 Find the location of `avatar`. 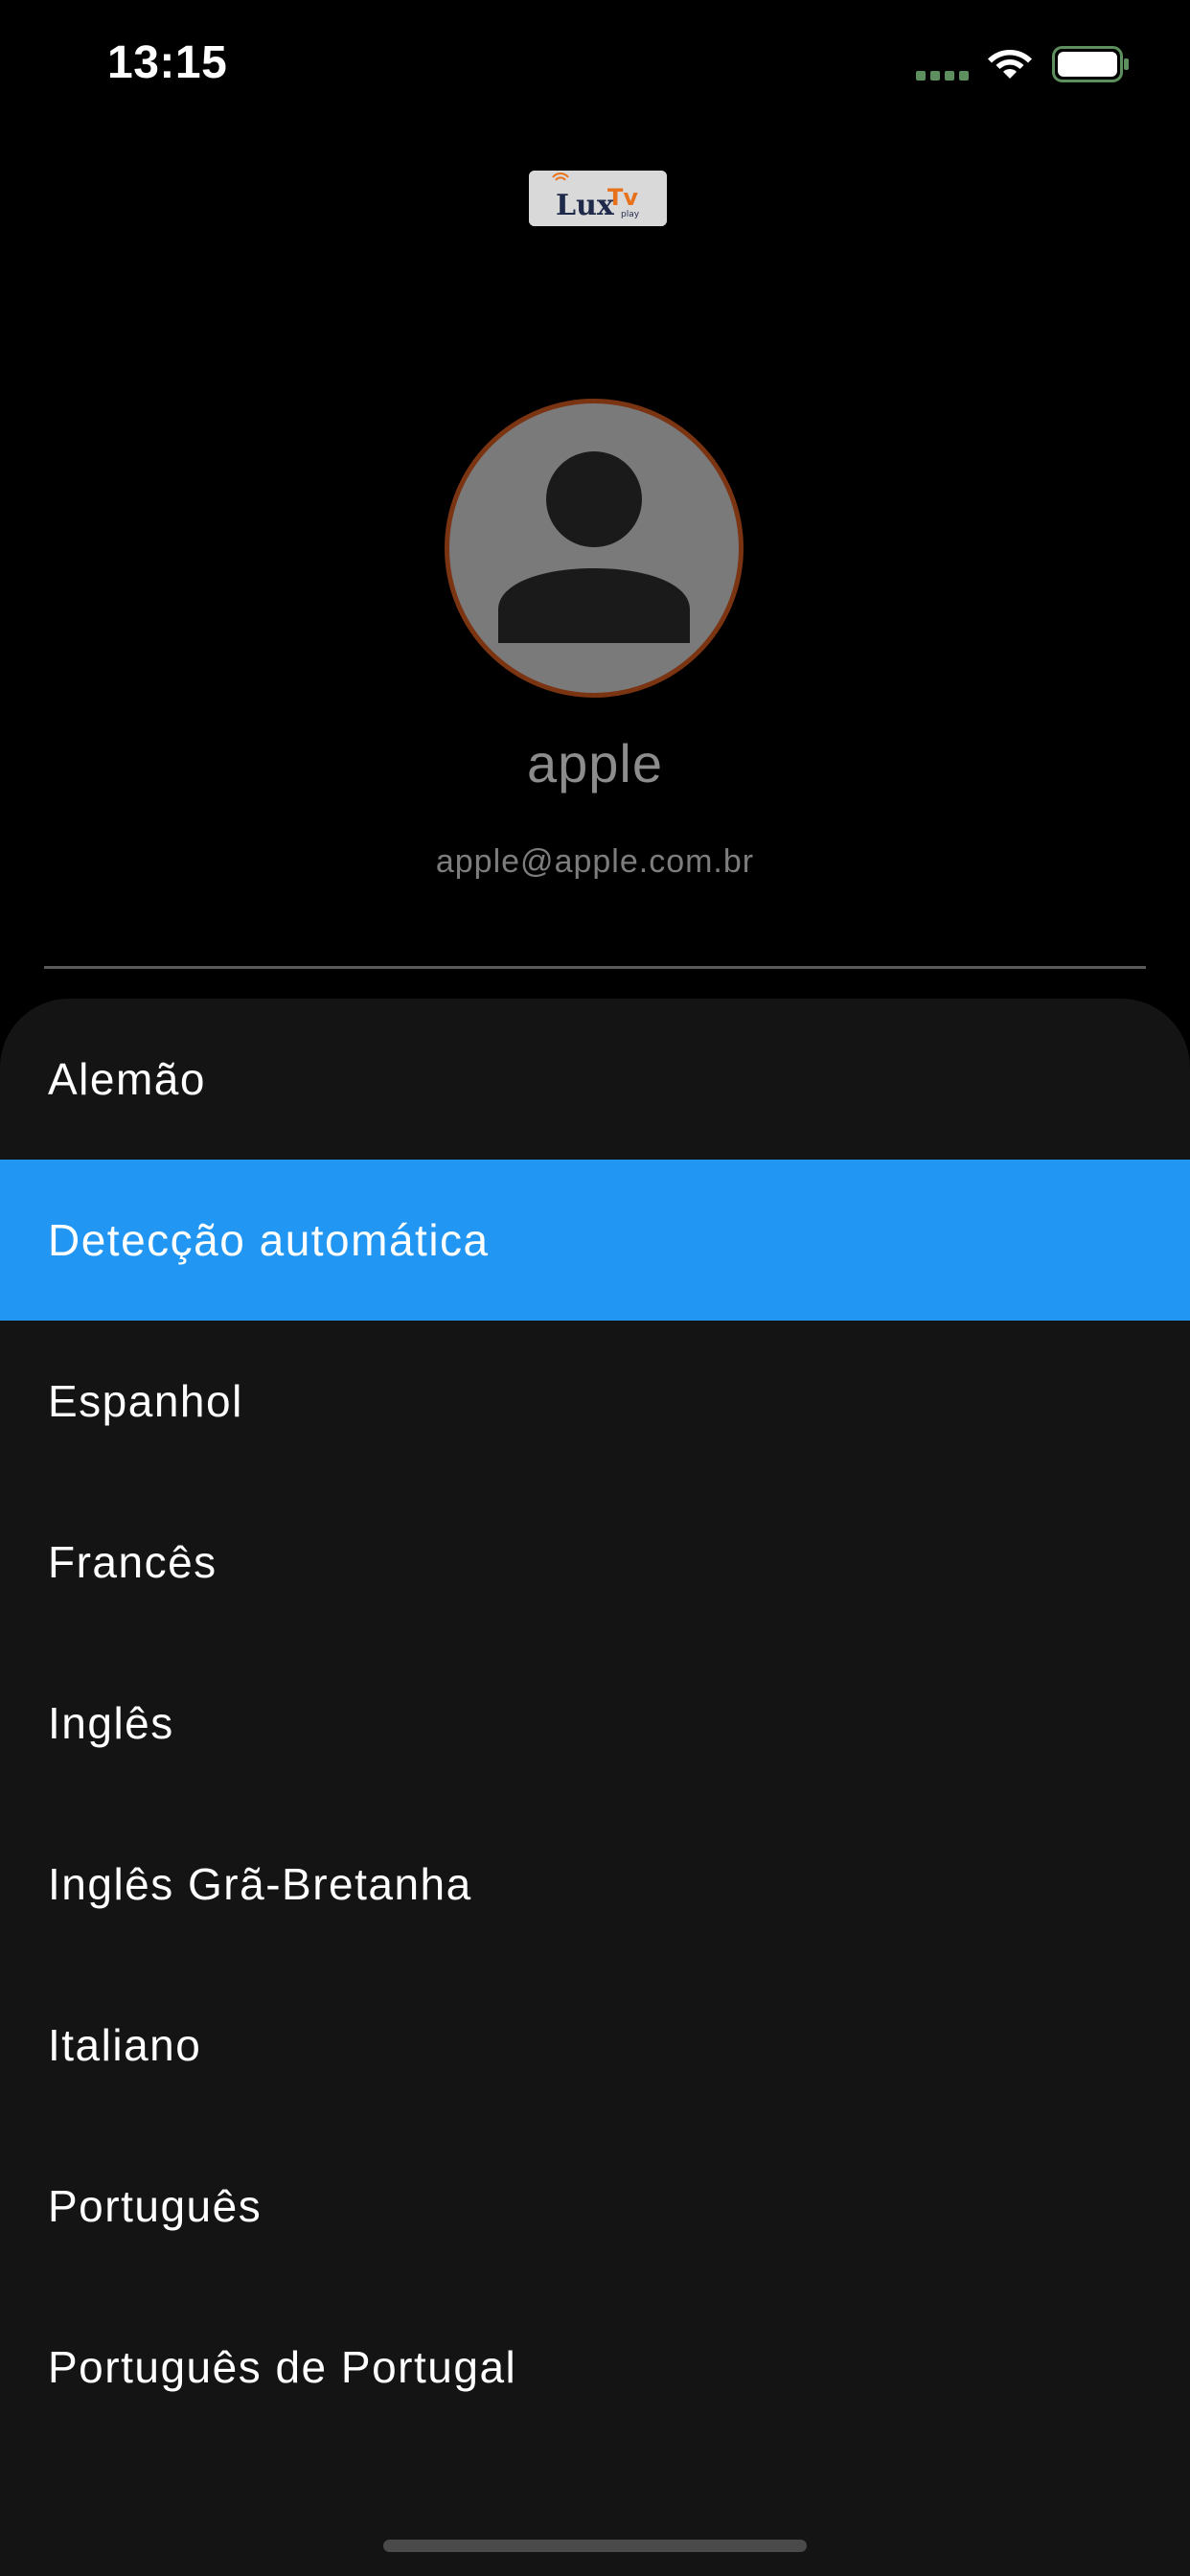

avatar is located at coordinates (594, 548).